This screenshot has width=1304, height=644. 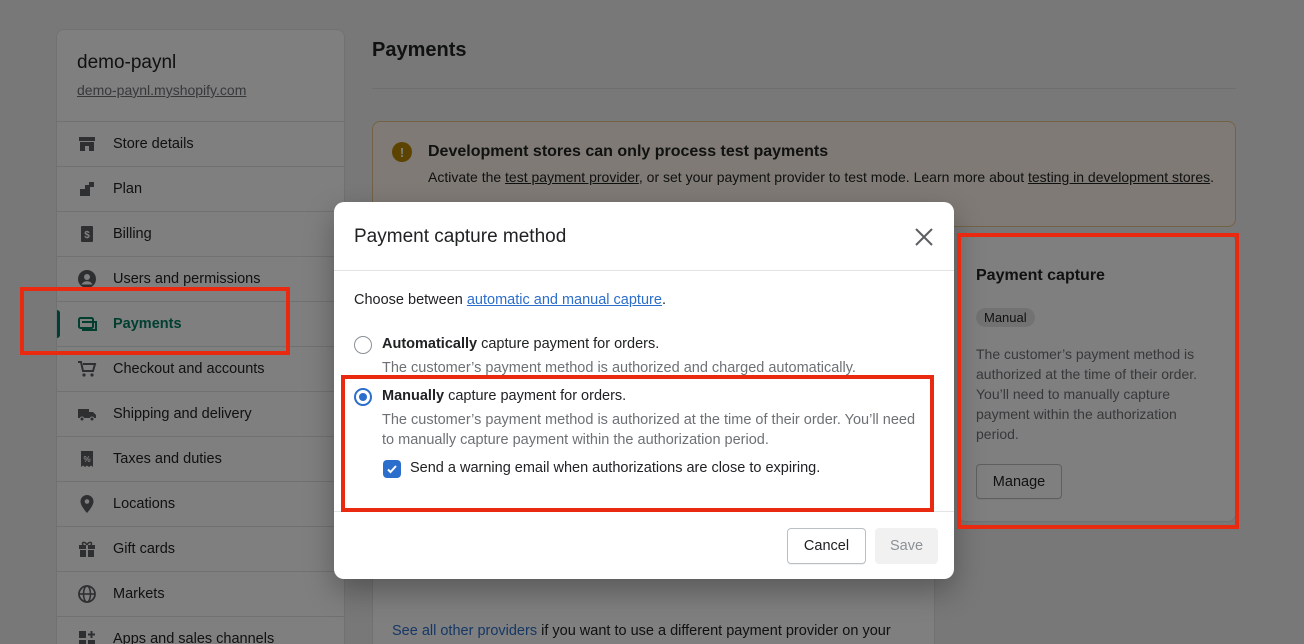 What do you see at coordinates (430, 344) in the screenshot?
I see `option-label-bold: Automatically` at bounding box center [430, 344].